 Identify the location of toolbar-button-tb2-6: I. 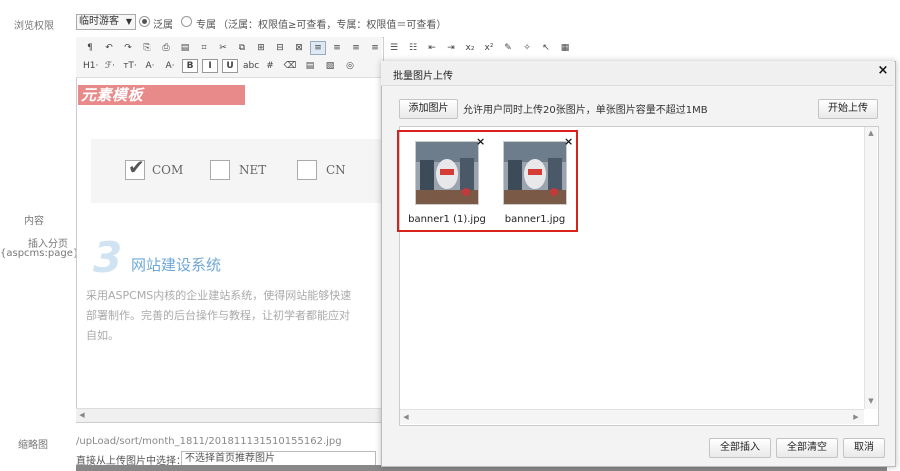
(210, 66).